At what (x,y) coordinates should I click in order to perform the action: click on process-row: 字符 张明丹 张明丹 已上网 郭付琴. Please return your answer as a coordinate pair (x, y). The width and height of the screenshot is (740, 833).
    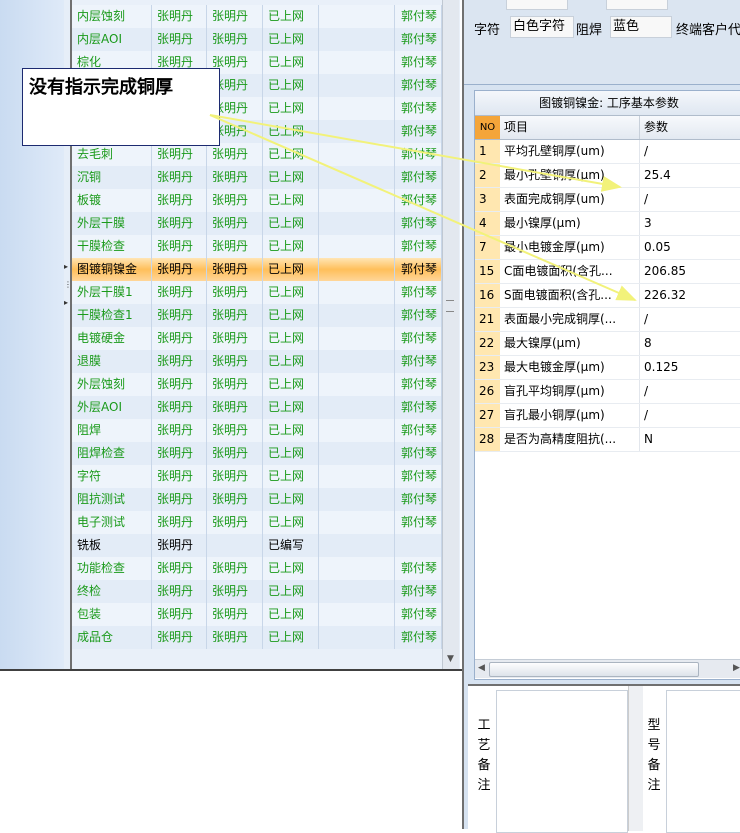
    Looking at the image, I should click on (257, 476).